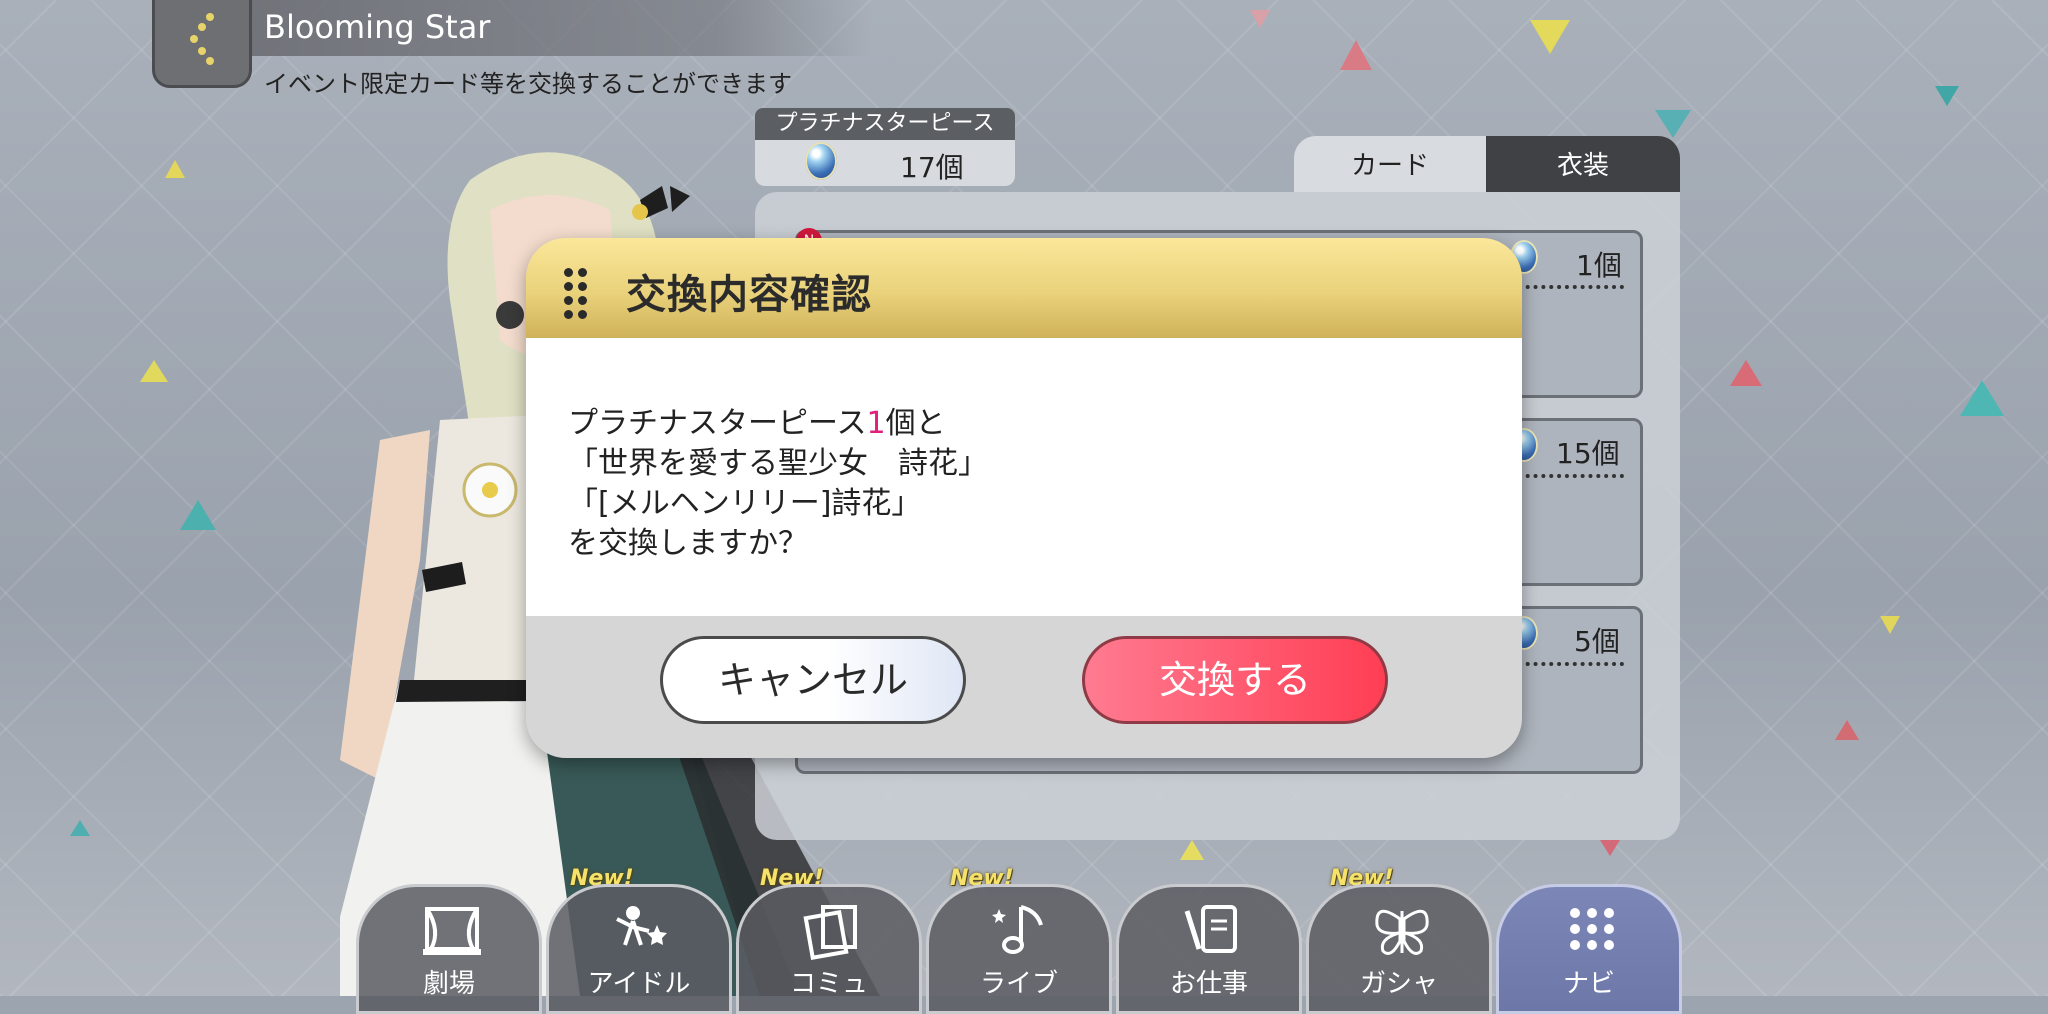  Describe the element at coordinates (448, 984) in the screenshot. I see `nav-label: 劇場` at that location.